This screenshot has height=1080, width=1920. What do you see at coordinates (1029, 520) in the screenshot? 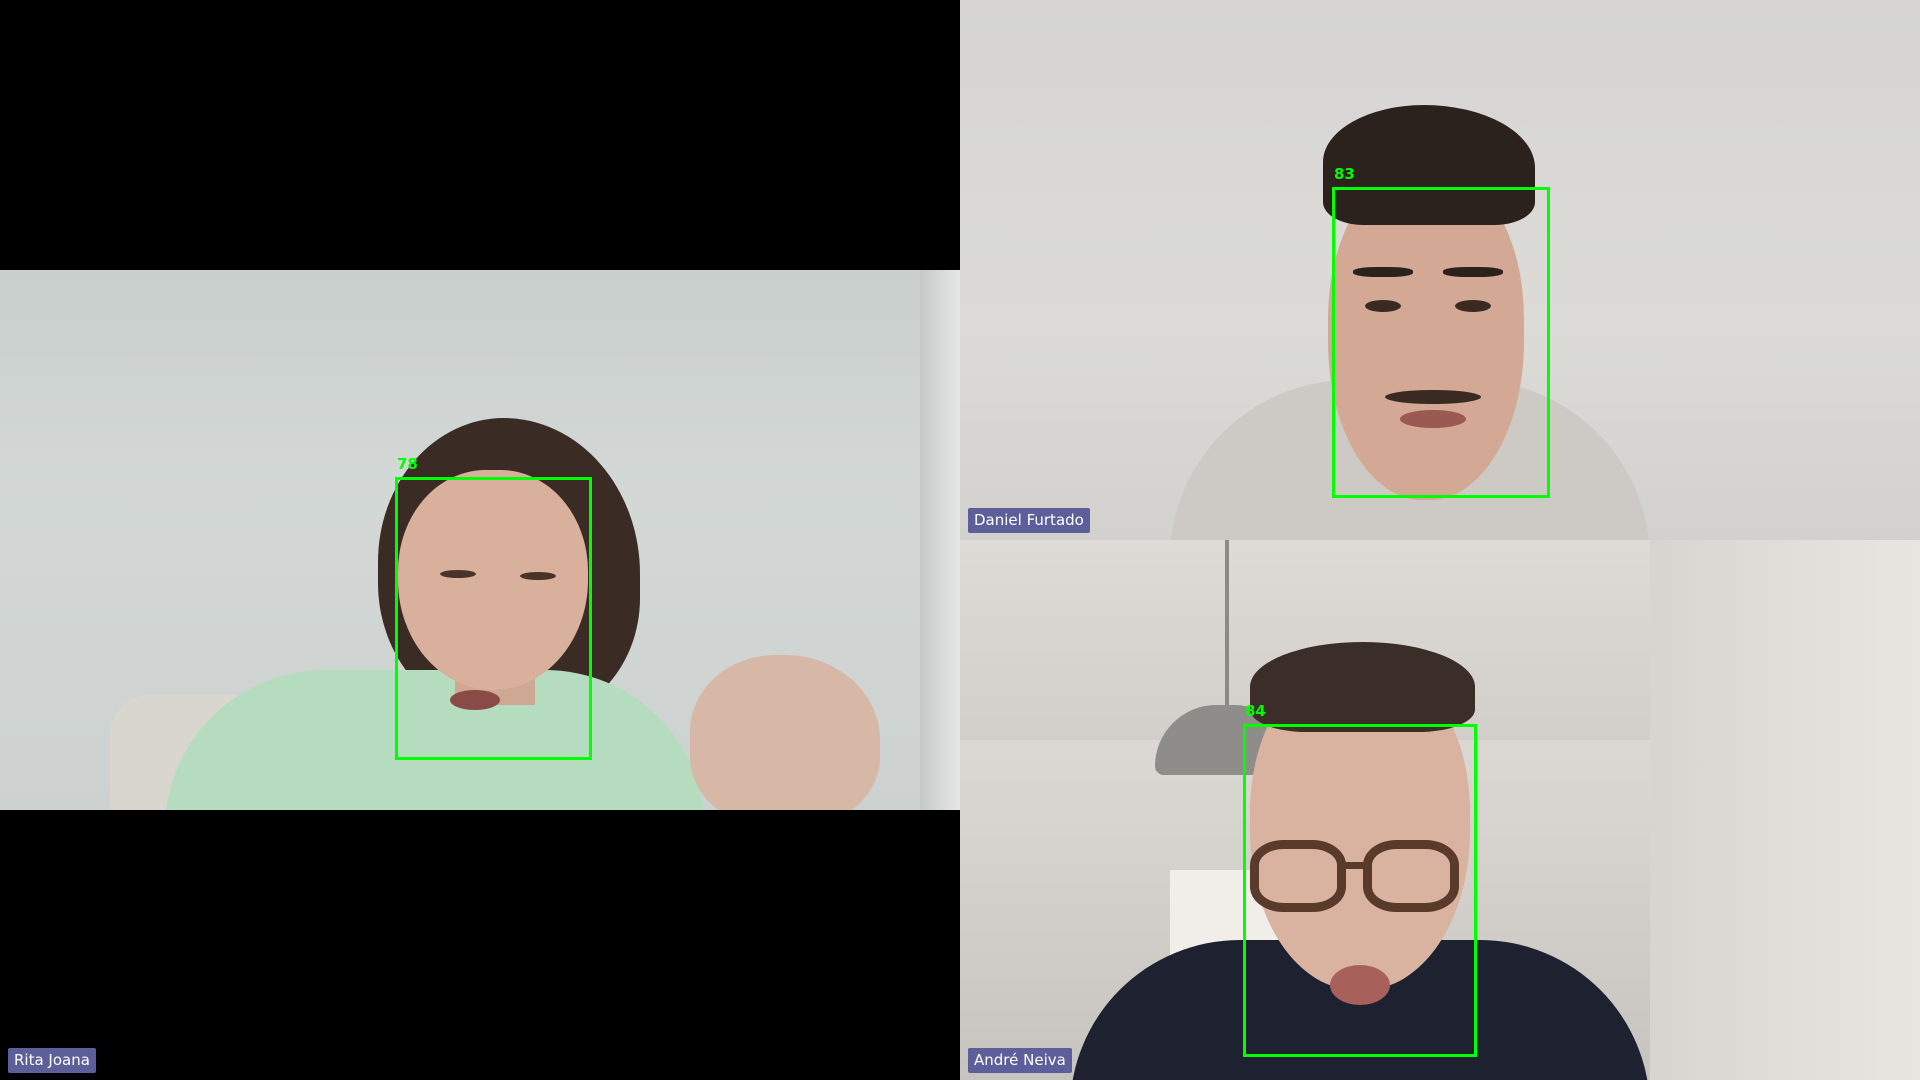
I see `participant-name-tag: Daniel Furtado` at bounding box center [1029, 520].